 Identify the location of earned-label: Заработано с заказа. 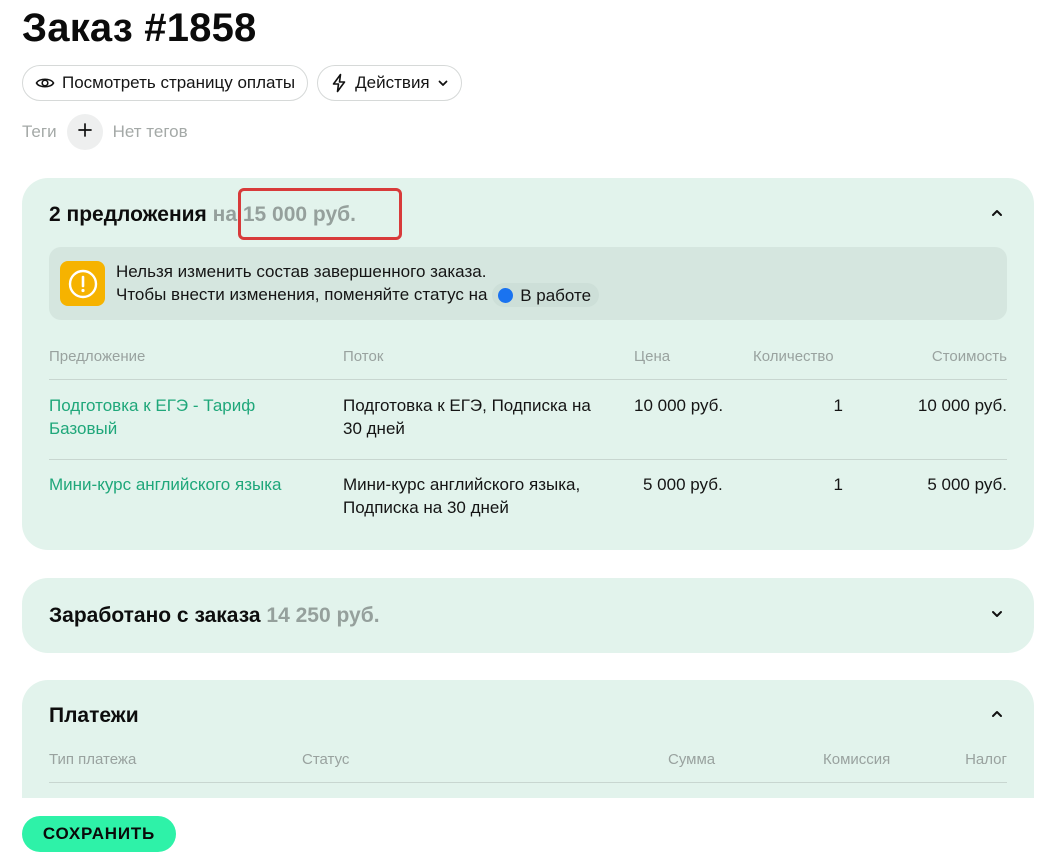
(155, 615).